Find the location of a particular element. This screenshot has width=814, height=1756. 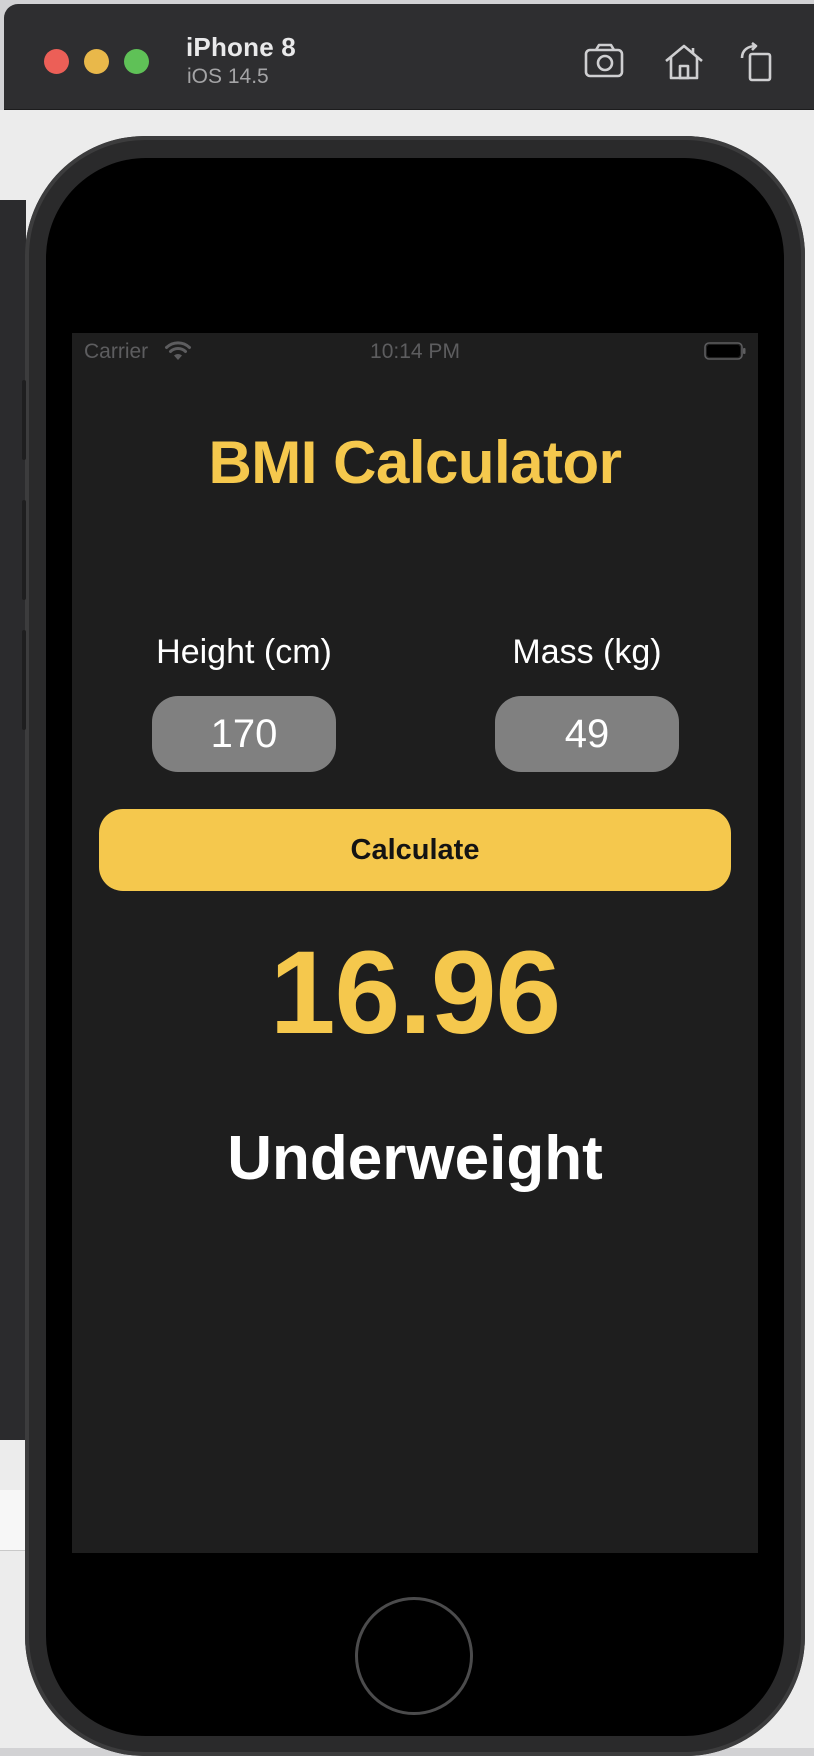

mute-switch is located at coordinates (24, 420).